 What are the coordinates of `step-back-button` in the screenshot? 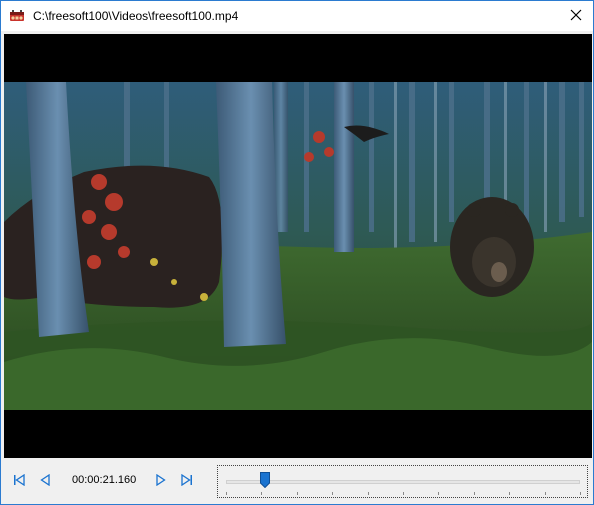 It's located at (45, 481).